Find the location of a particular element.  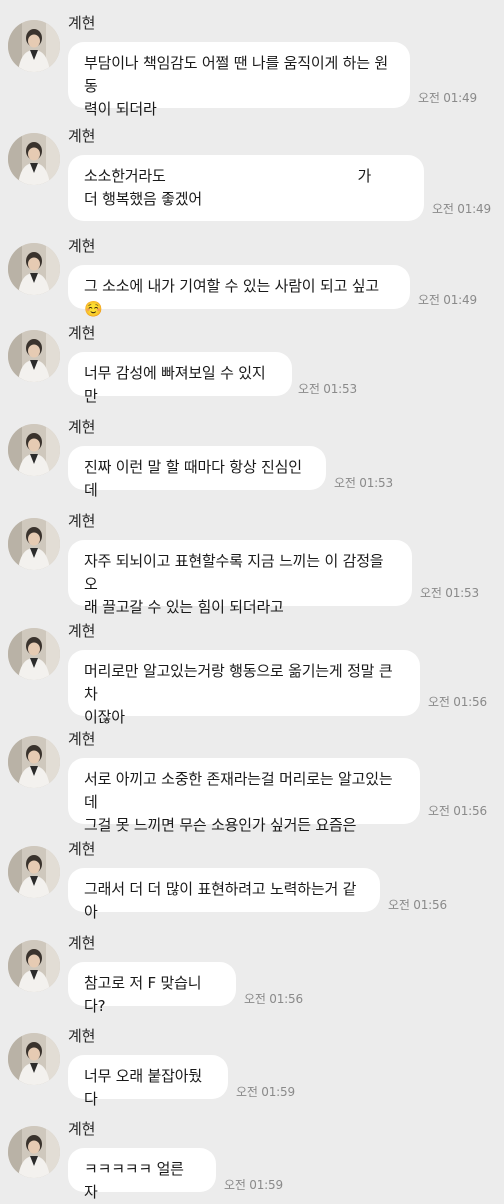

message-bubble: 머리로만 알고있는거랑 행동으로 옮기는게 정말 큰 차 이잖아 is located at coordinates (244, 688).